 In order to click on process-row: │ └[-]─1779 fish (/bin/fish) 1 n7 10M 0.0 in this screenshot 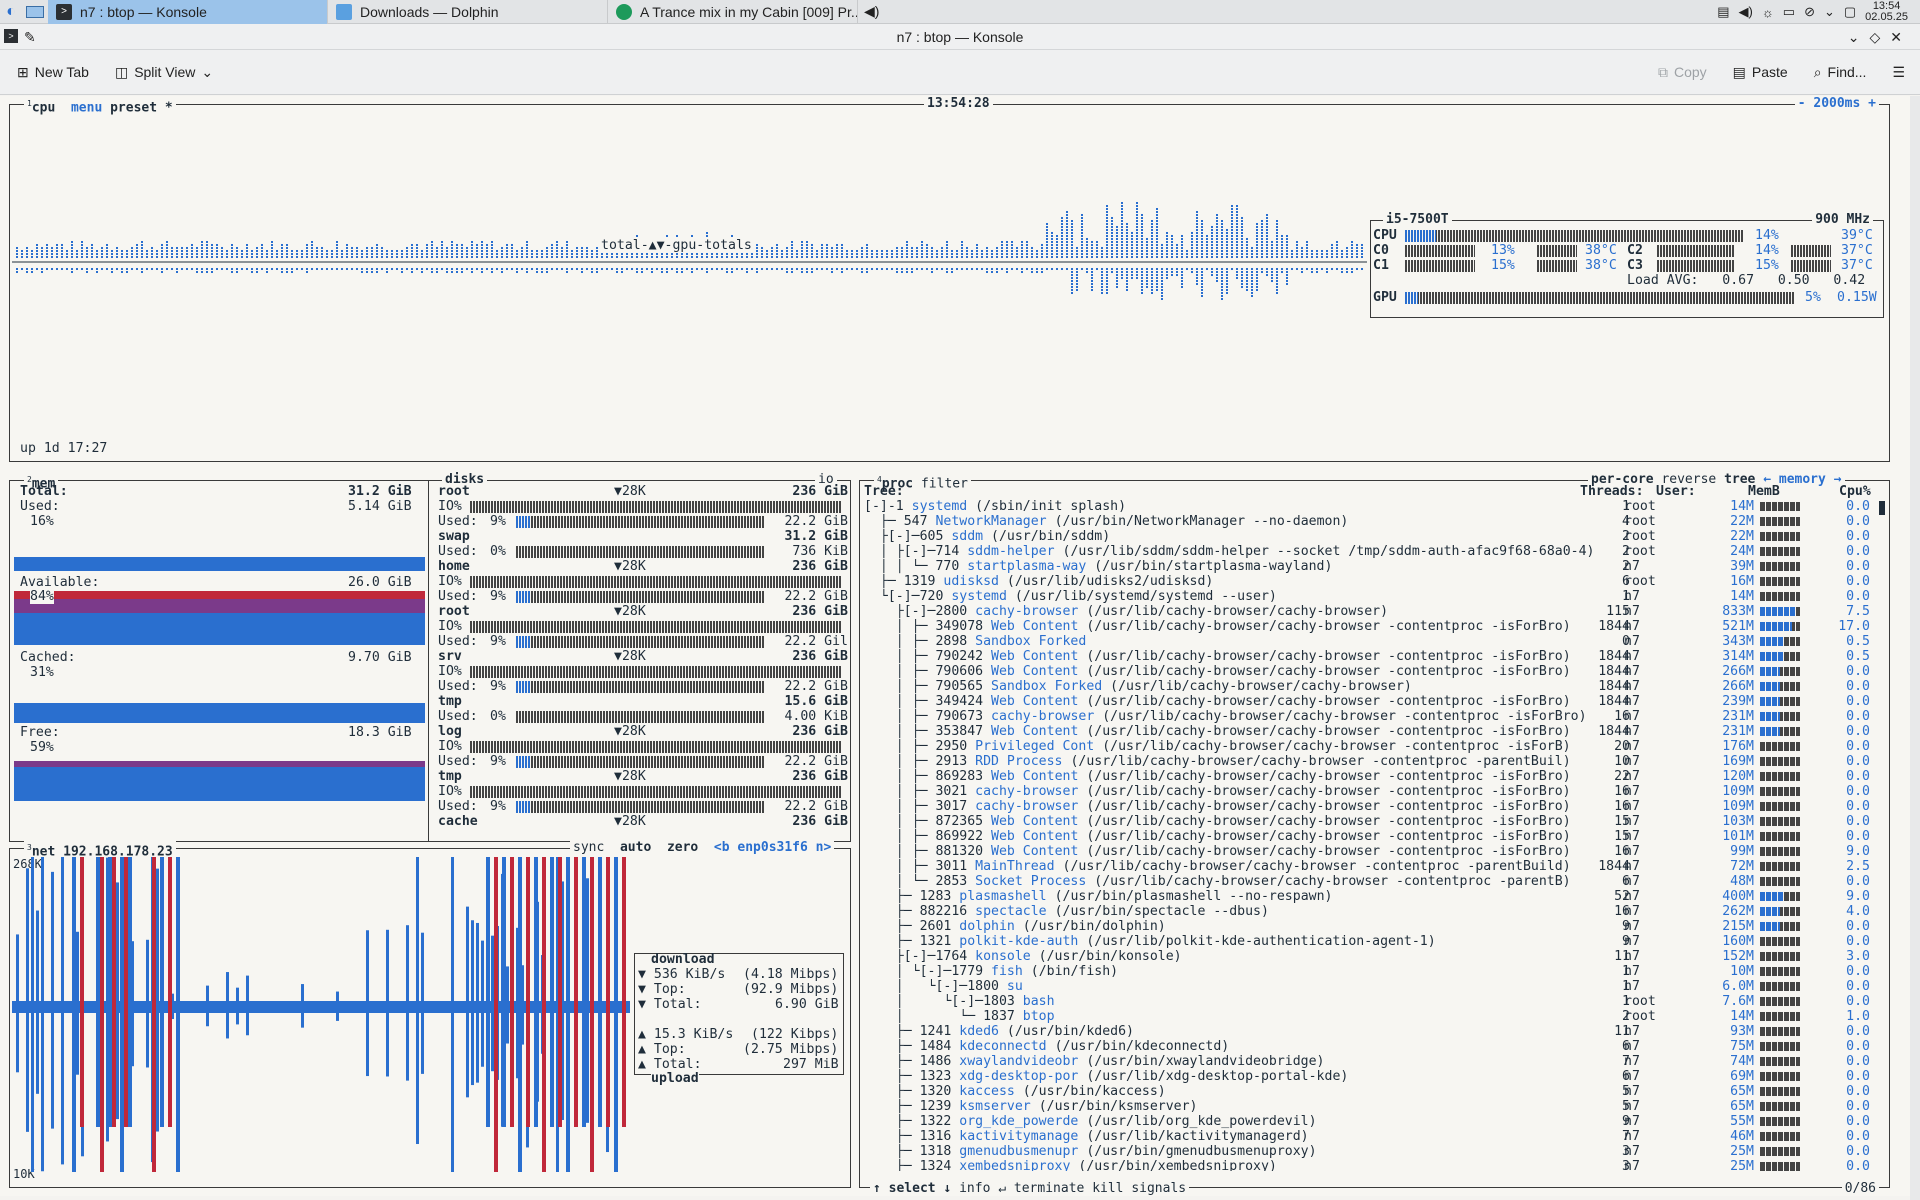, I will do `click(1373, 971)`.